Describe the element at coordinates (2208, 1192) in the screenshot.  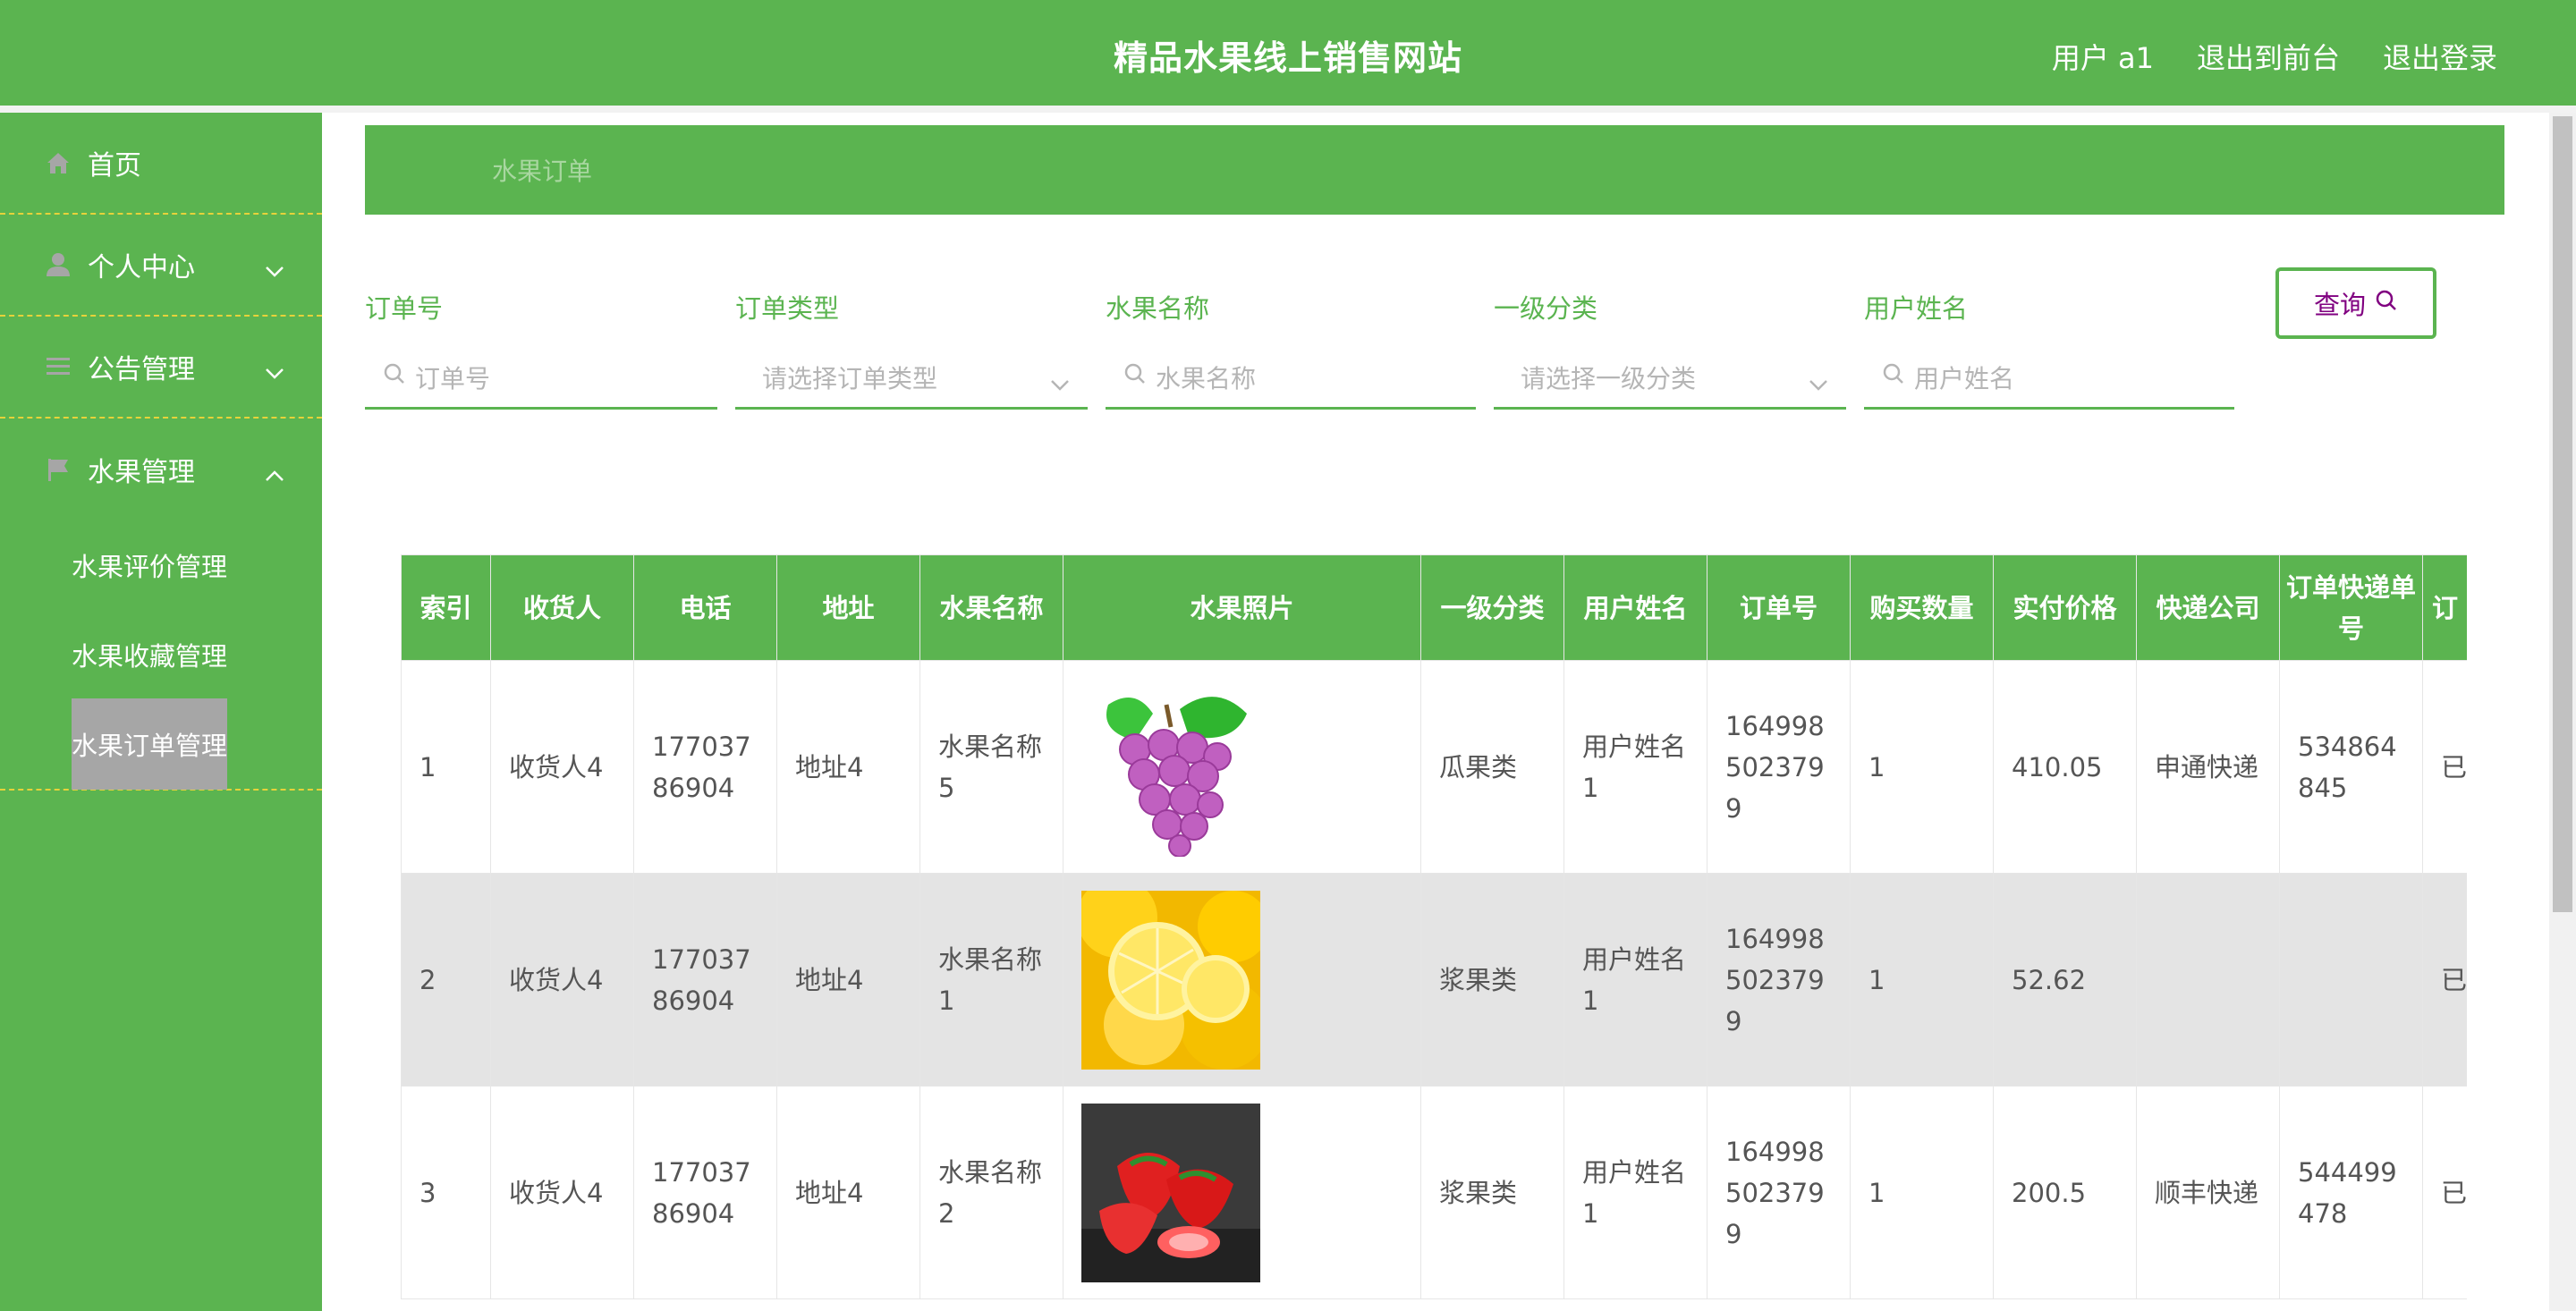
I see `cell-courier: 顺丰快递` at that location.